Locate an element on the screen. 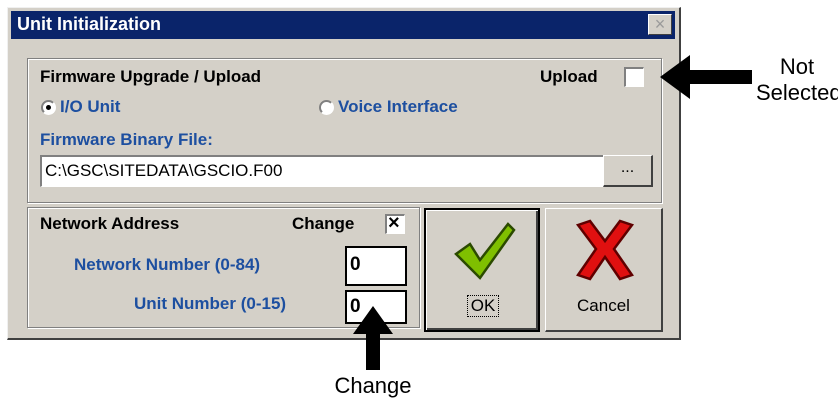 This screenshot has height=404, width=838. network-number-label: Network Number (0-84) is located at coordinates (167, 264).